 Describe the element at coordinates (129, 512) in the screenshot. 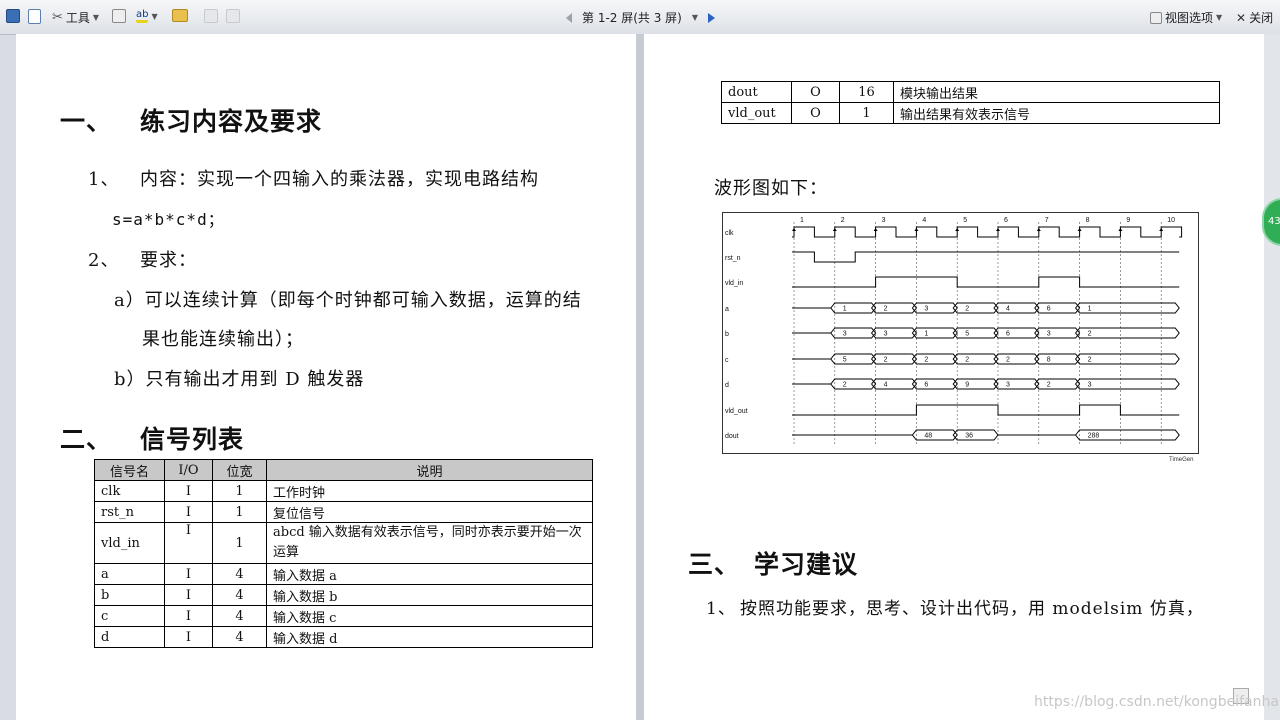

I see `table-cell: rst_n` at that location.